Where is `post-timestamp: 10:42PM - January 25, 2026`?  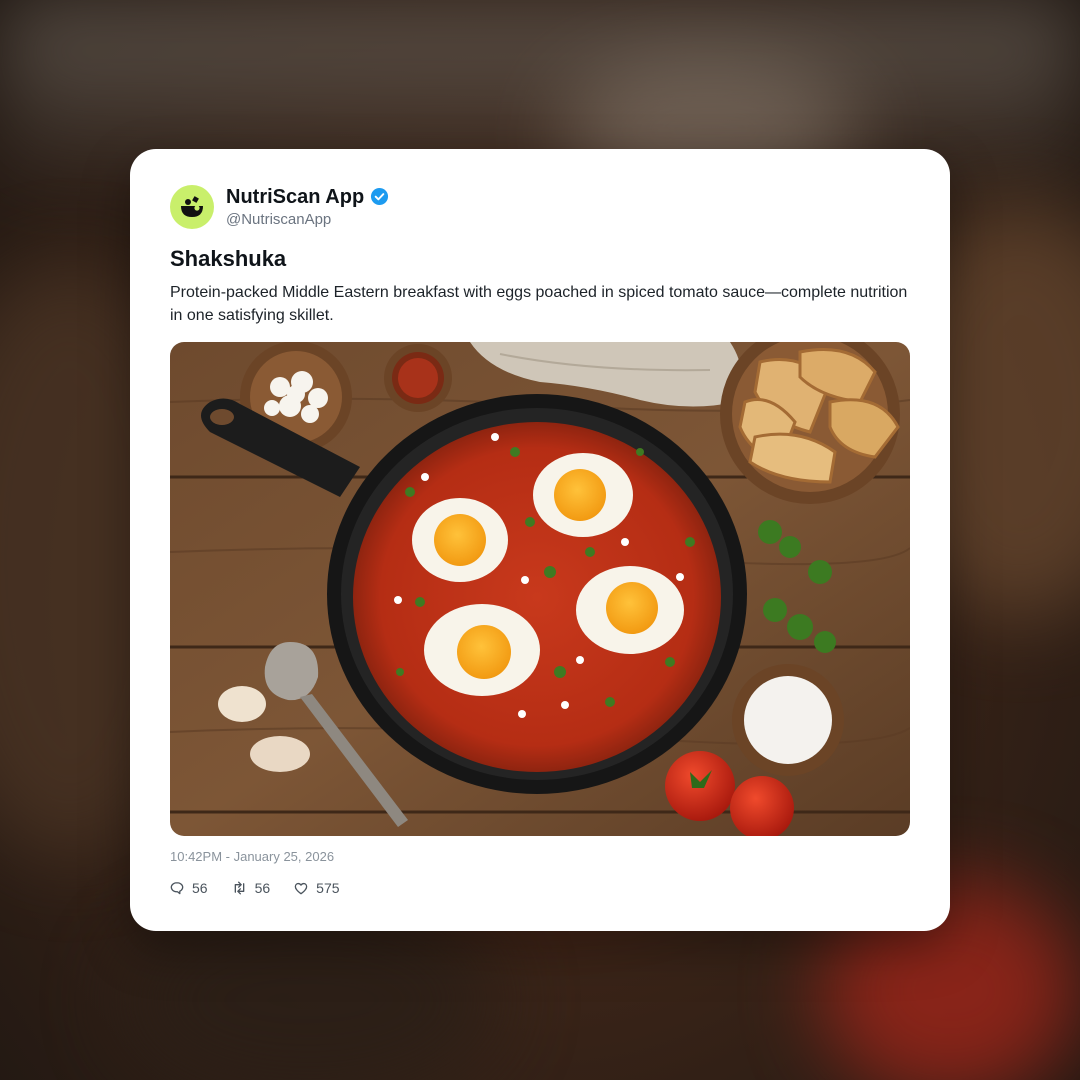 post-timestamp: 10:42PM - January 25, 2026 is located at coordinates (252, 856).